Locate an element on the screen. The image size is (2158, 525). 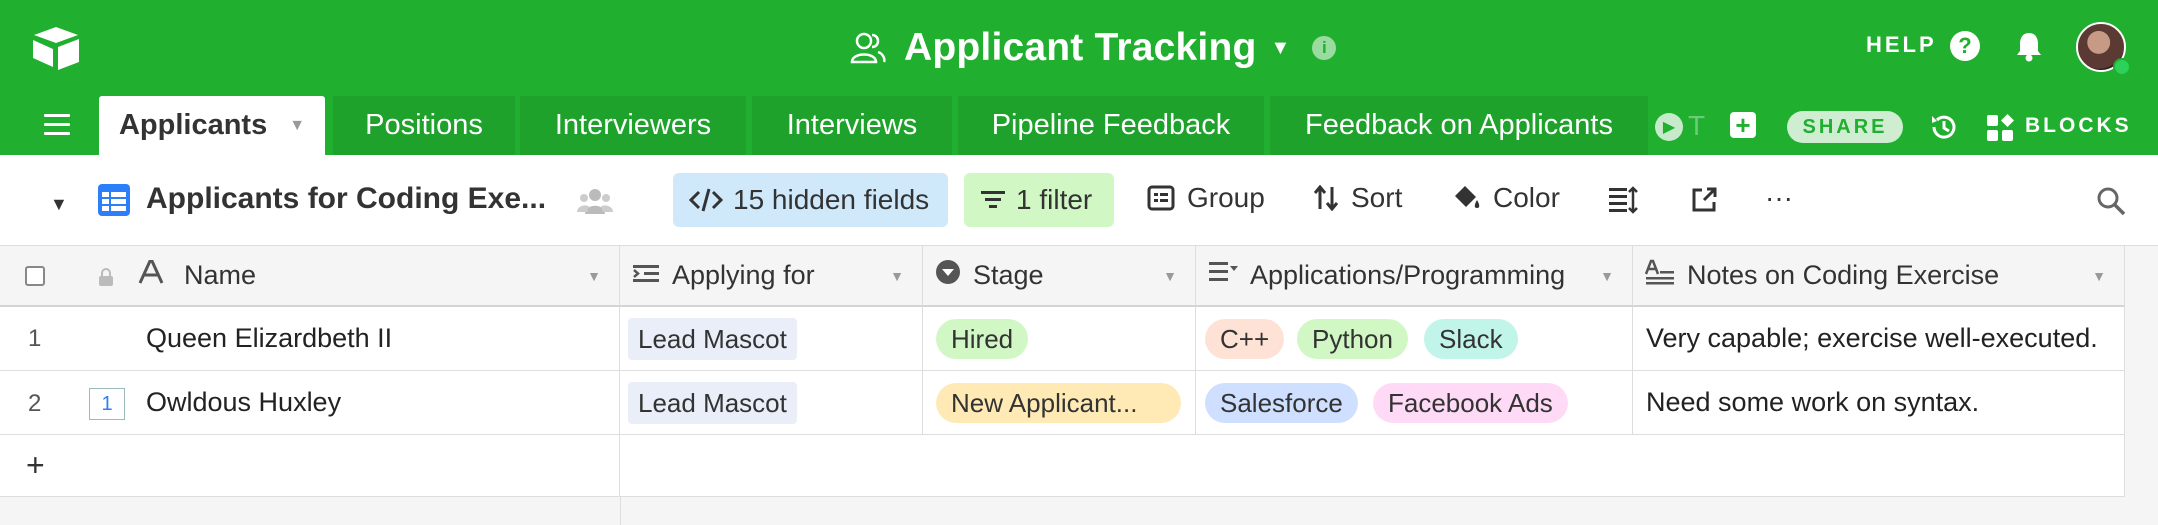
hidden-fields-label: 15 hidden fields is located at coordinates (831, 199).